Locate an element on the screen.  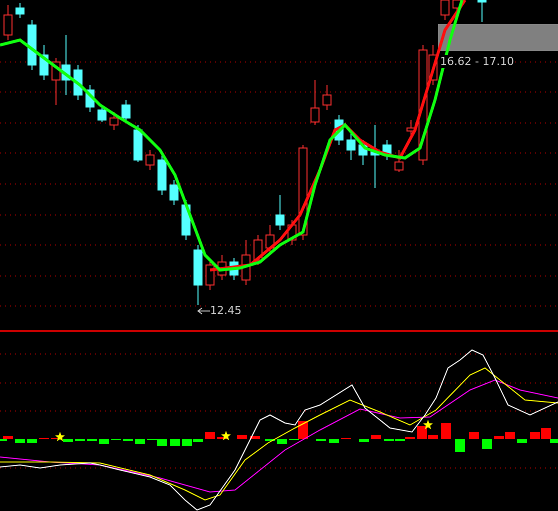
price-range-label: 16.62 - 17.10 is located at coordinates (477, 61).